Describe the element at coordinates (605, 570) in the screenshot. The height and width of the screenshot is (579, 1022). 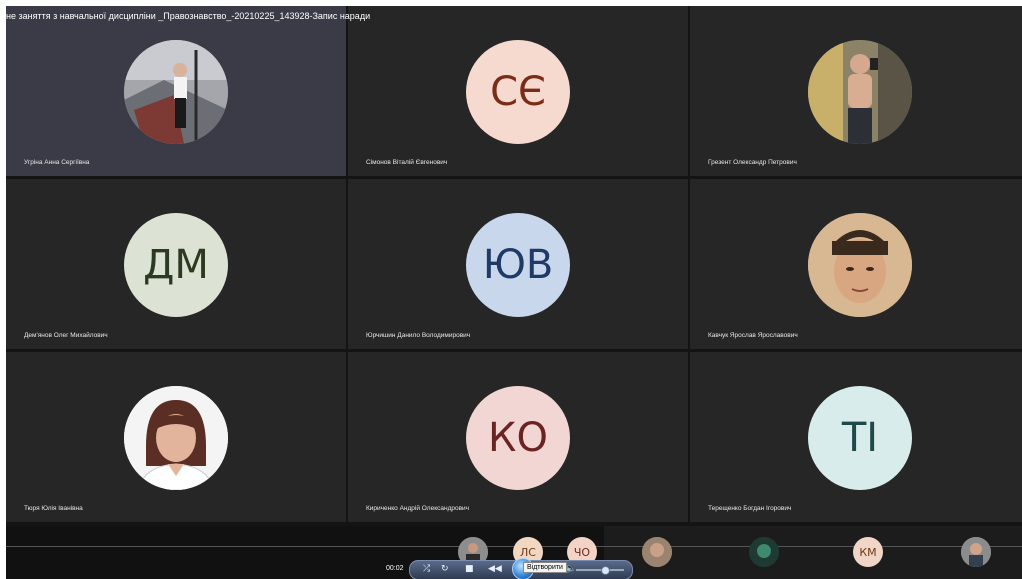
I see `volume-knob` at that location.